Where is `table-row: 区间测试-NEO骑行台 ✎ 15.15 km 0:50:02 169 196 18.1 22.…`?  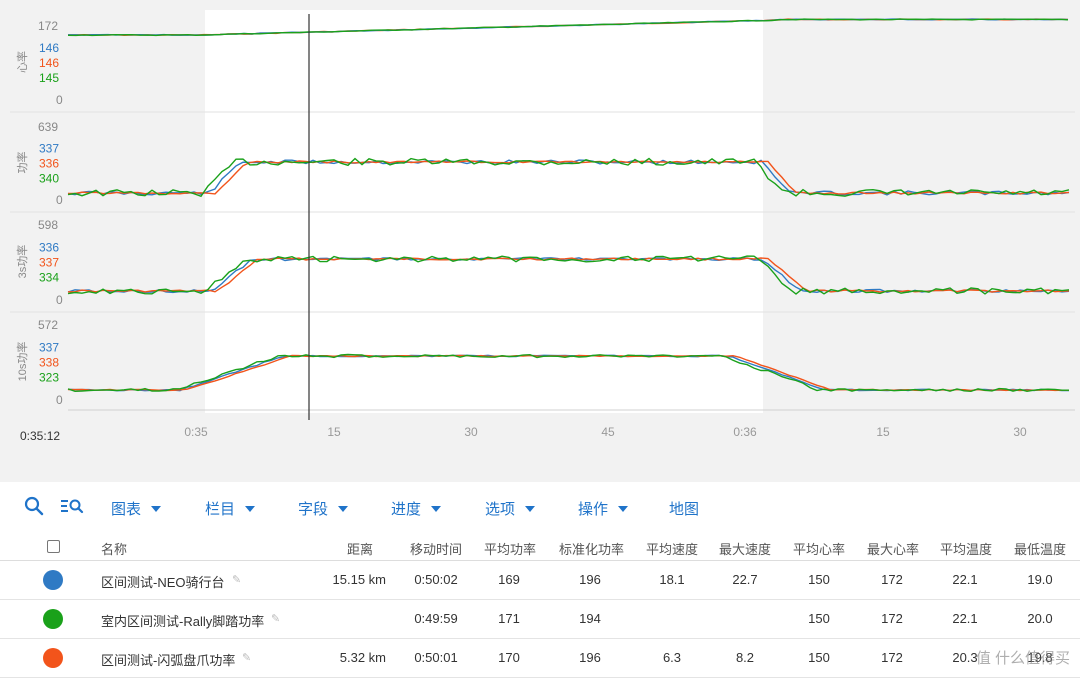
table-row: 区间测试-NEO骑行台 ✎ 15.15 km 0:50:02 169 196 18.1 22.… is located at coordinates (540, 580).